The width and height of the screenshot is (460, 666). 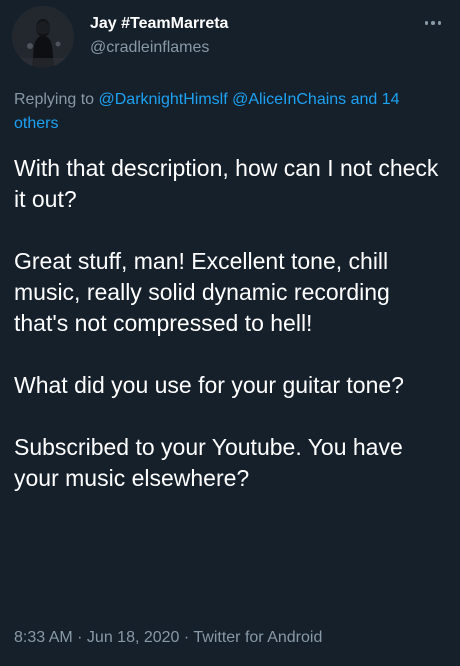 I want to click on more-options-button, so click(x=433, y=23).